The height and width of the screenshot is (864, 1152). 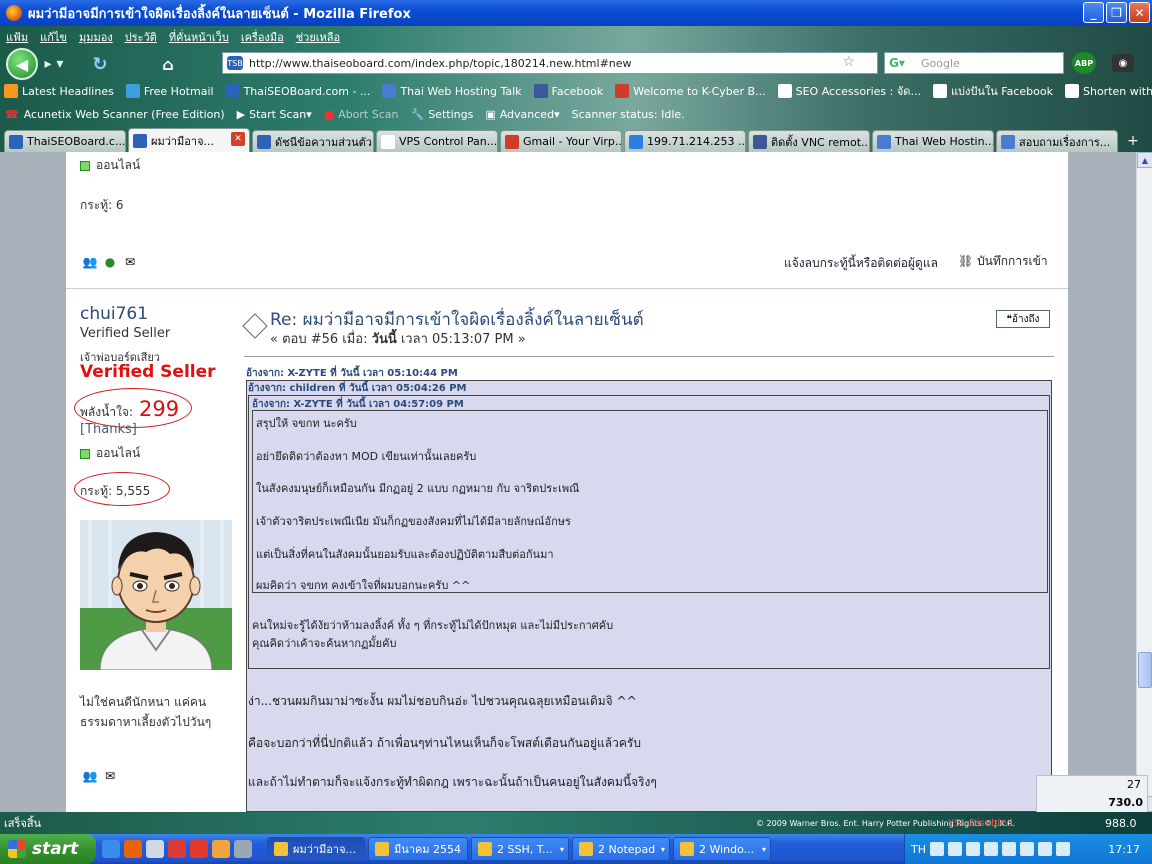 What do you see at coordinates (169, 91) in the screenshot?
I see `bookmark-item: Free Hotmail` at bounding box center [169, 91].